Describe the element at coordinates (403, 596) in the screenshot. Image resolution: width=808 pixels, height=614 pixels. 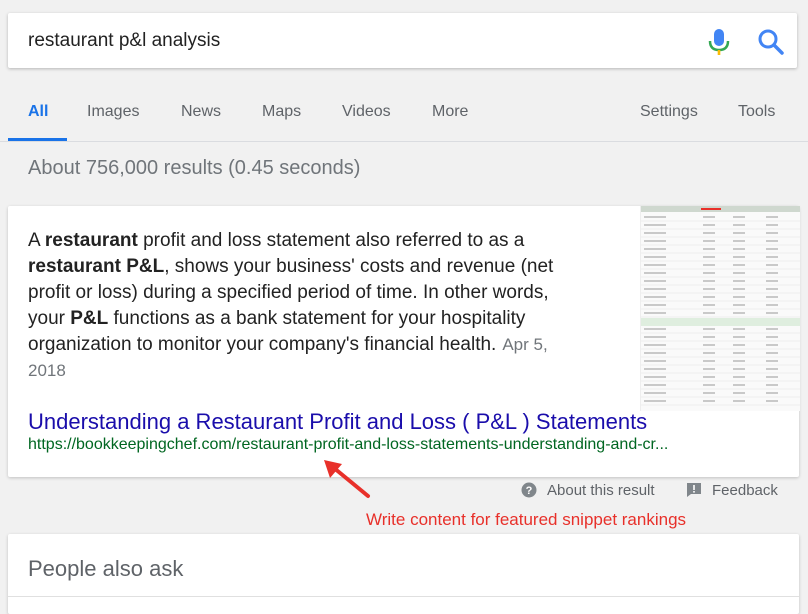
I see `paa-divider` at that location.